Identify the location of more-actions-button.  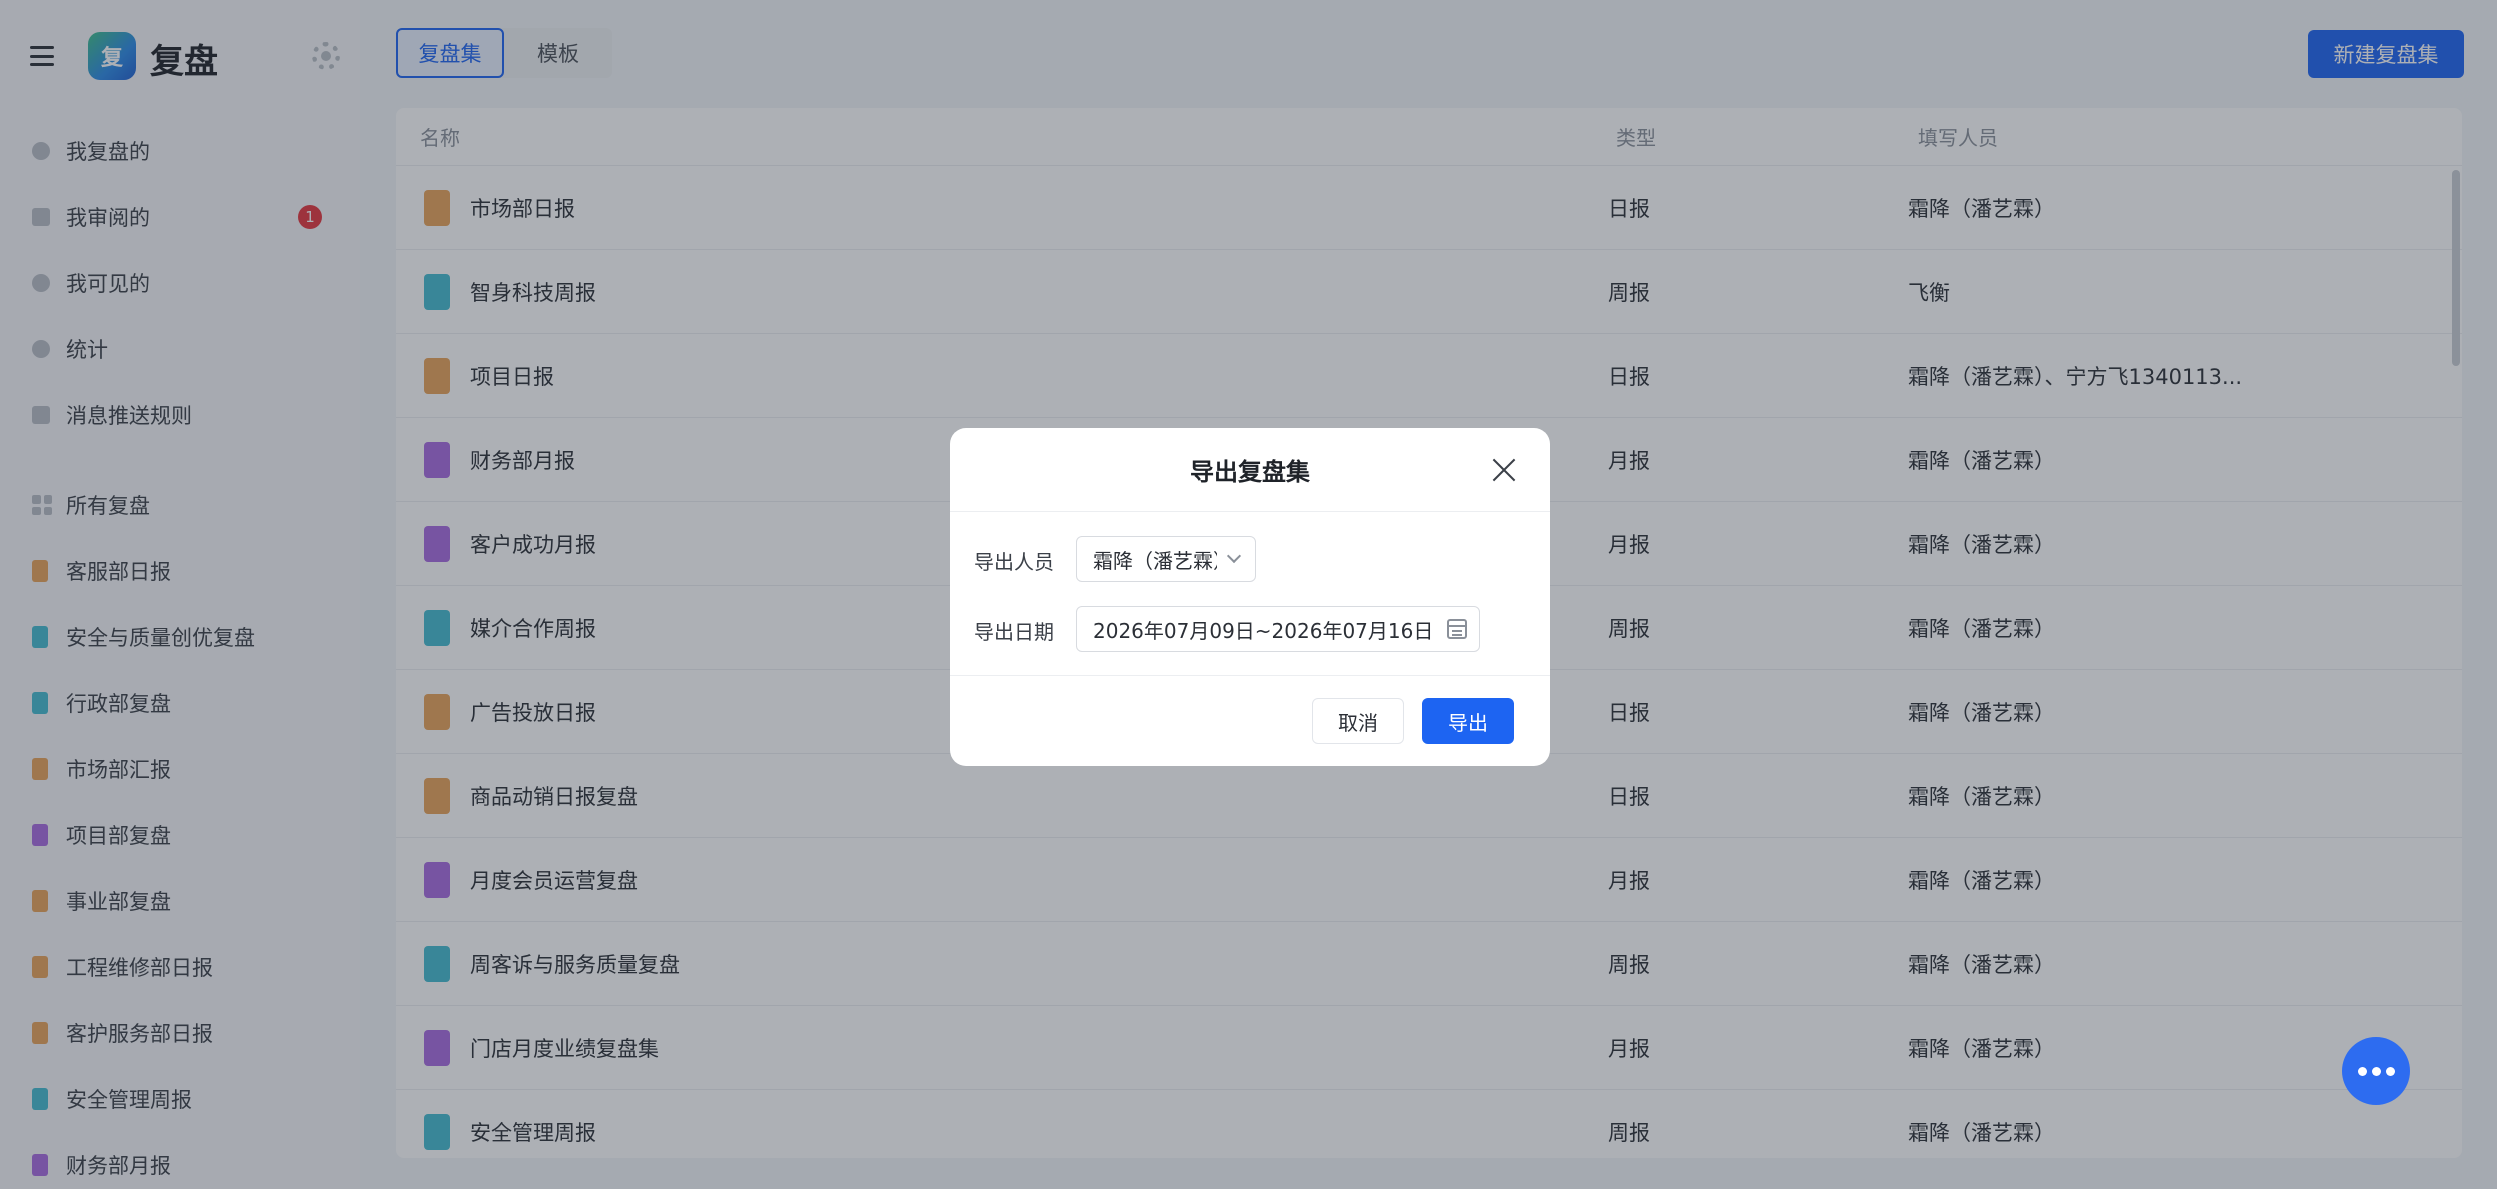
(2376, 1071).